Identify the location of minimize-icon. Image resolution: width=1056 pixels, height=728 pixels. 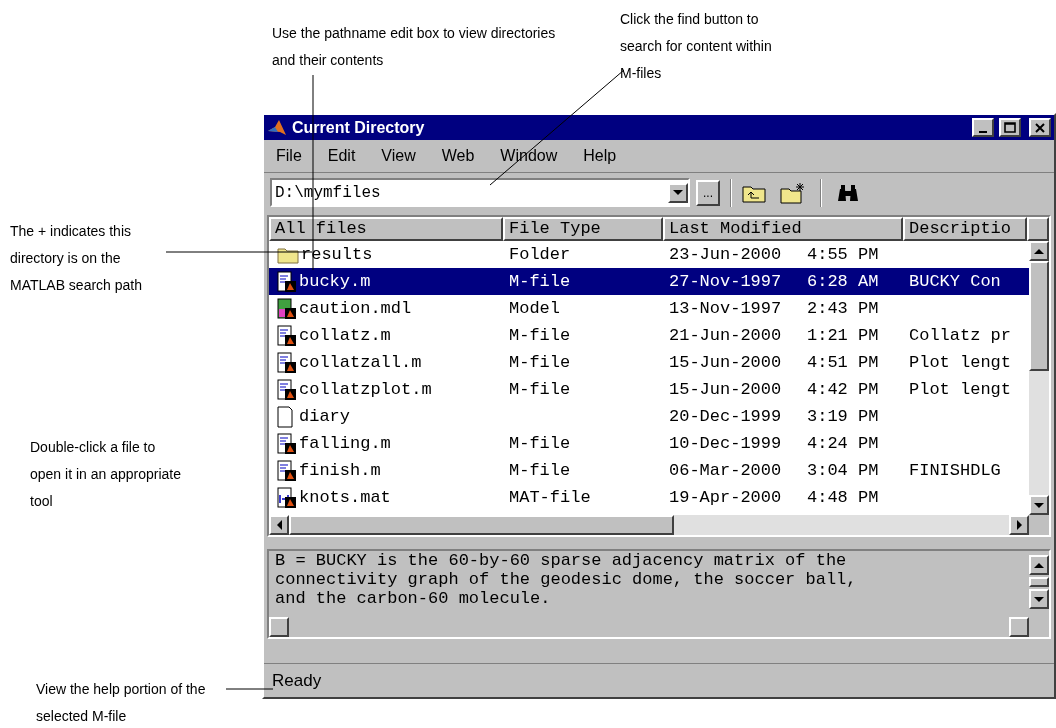
(983, 131).